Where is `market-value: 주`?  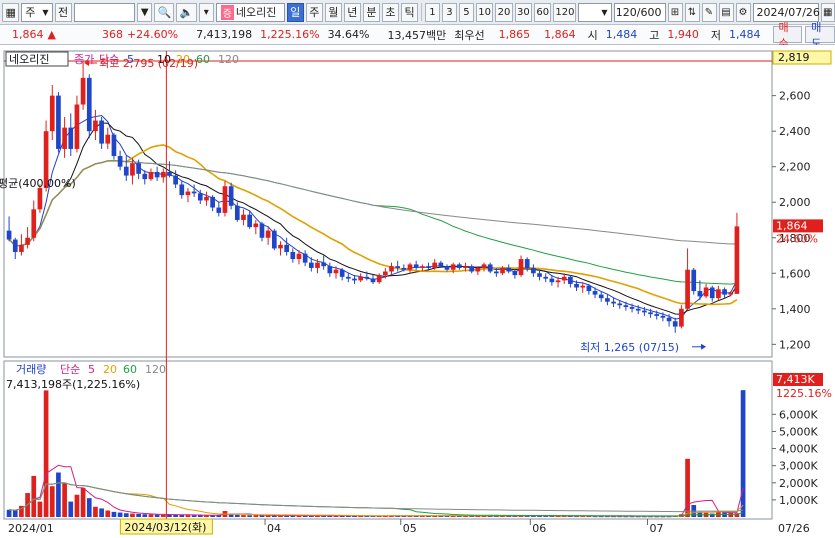
market-value: 주 is located at coordinates (30, 12).